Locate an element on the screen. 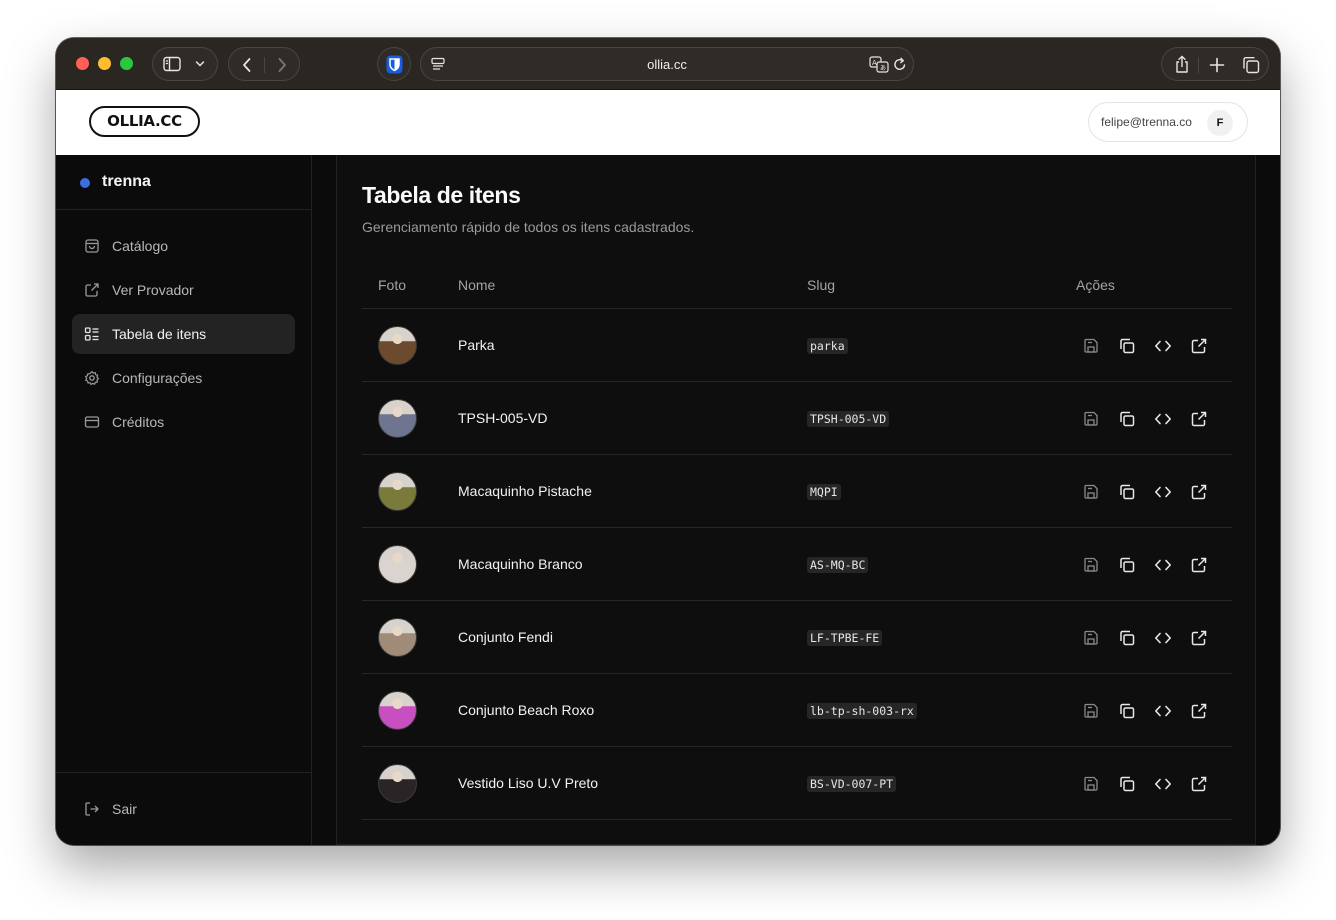 This screenshot has width=1336, height=920. logout-button: Sair is located at coordinates (183, 809).